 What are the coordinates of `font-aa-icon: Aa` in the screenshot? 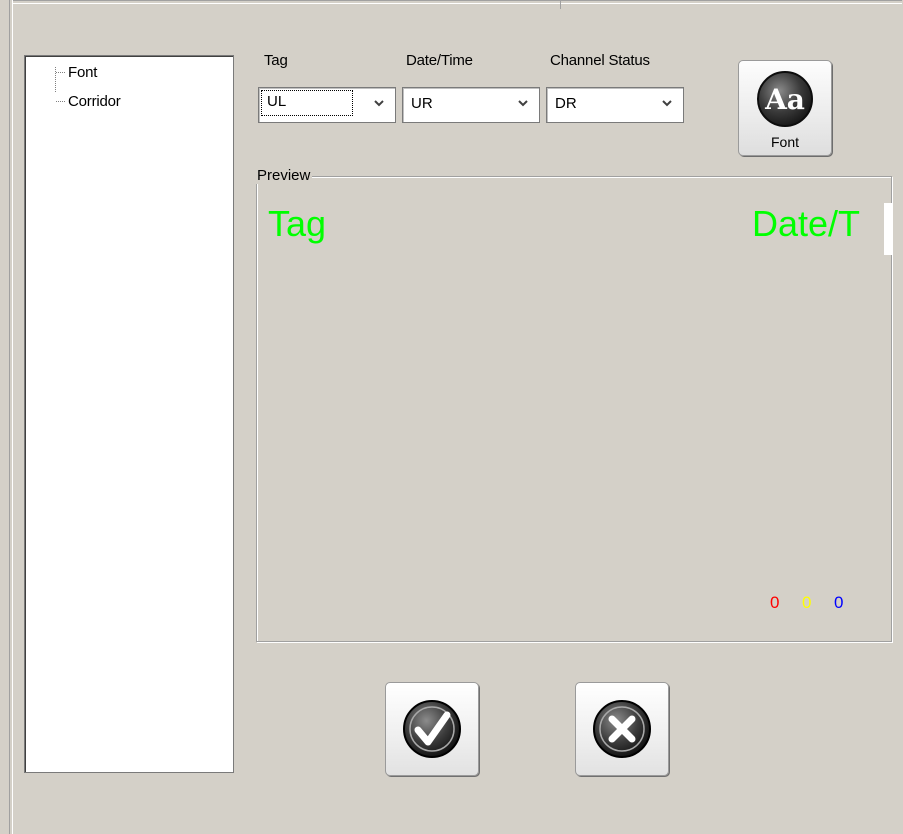 It's located at (785, 99).